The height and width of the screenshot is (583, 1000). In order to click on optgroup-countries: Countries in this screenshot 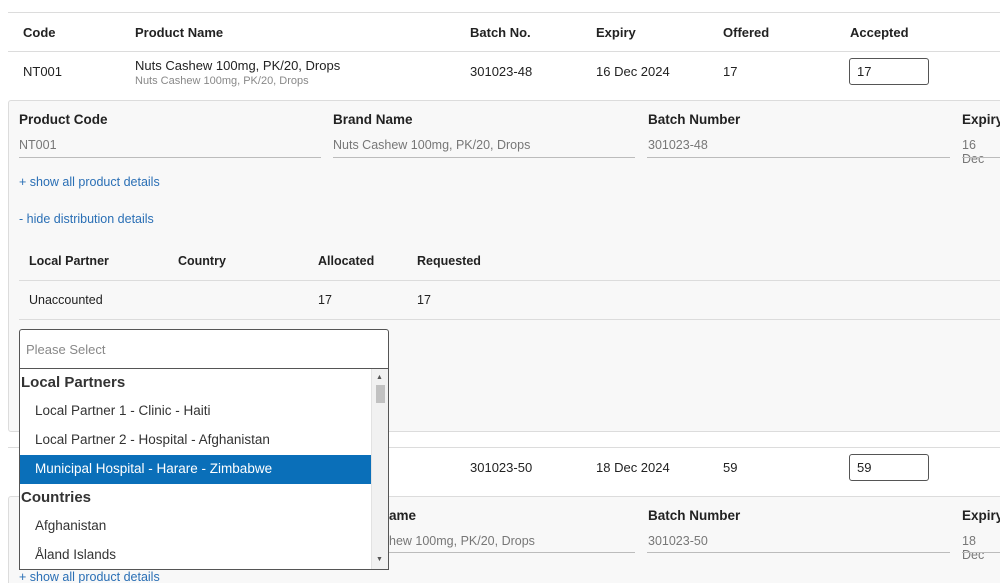, I will do `click(56, 497)`.